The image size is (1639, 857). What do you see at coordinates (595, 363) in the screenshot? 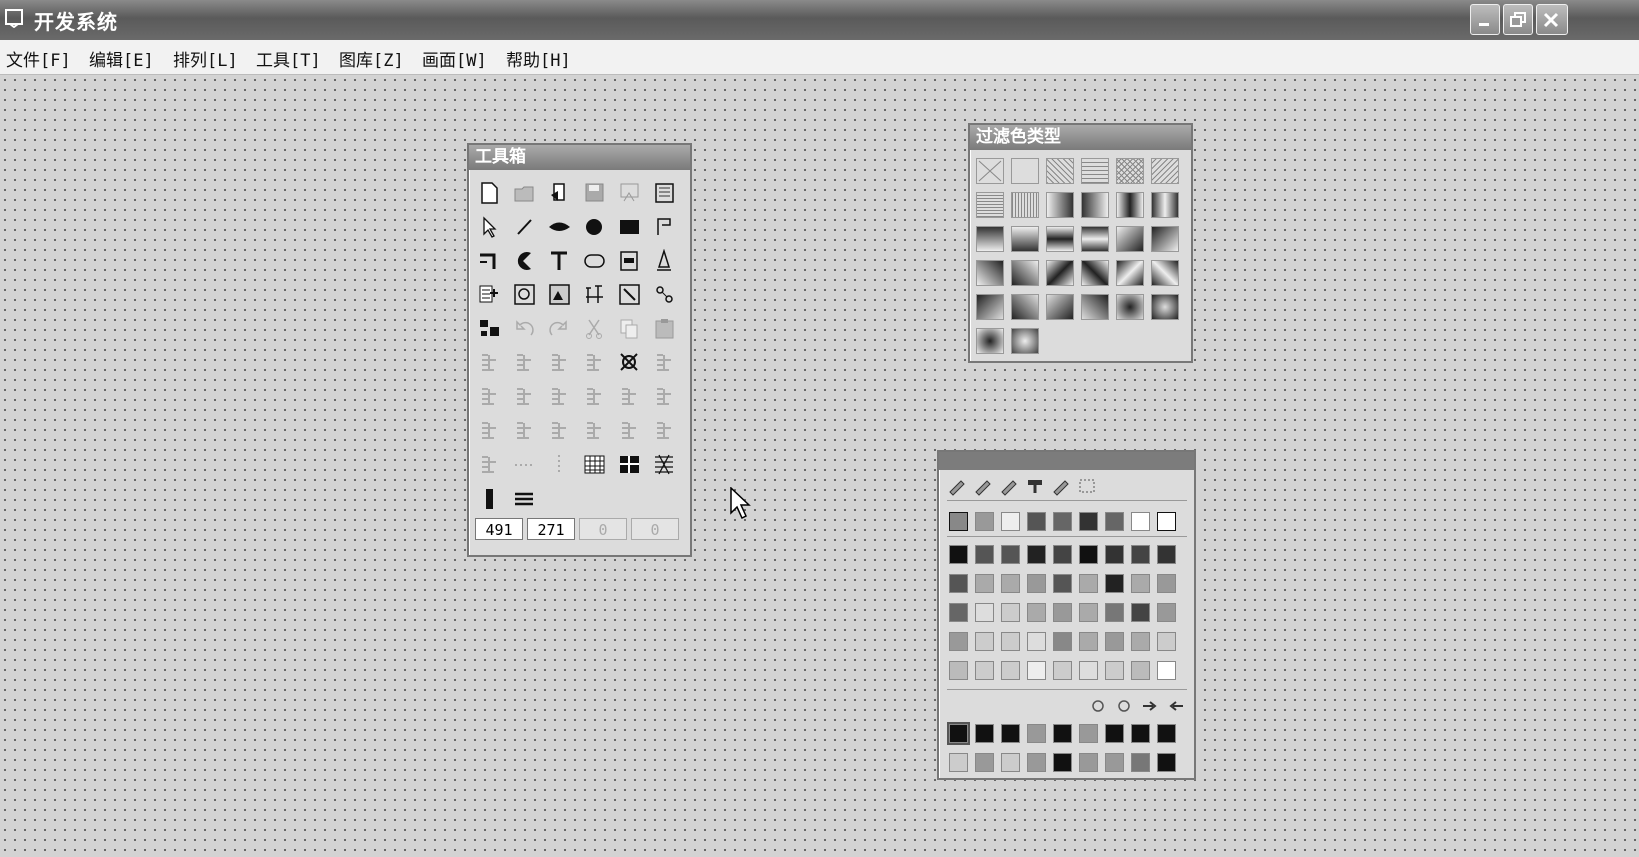
I see `distribute-tool` at bounding box center [595, 363].